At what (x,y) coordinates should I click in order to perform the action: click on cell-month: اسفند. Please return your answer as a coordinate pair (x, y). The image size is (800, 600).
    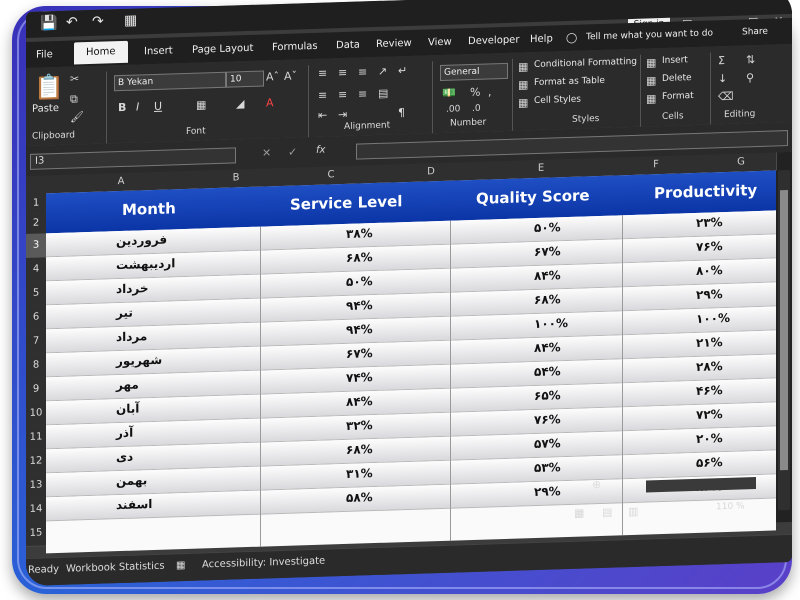
    Looking at the image, I should click on (134, 504).